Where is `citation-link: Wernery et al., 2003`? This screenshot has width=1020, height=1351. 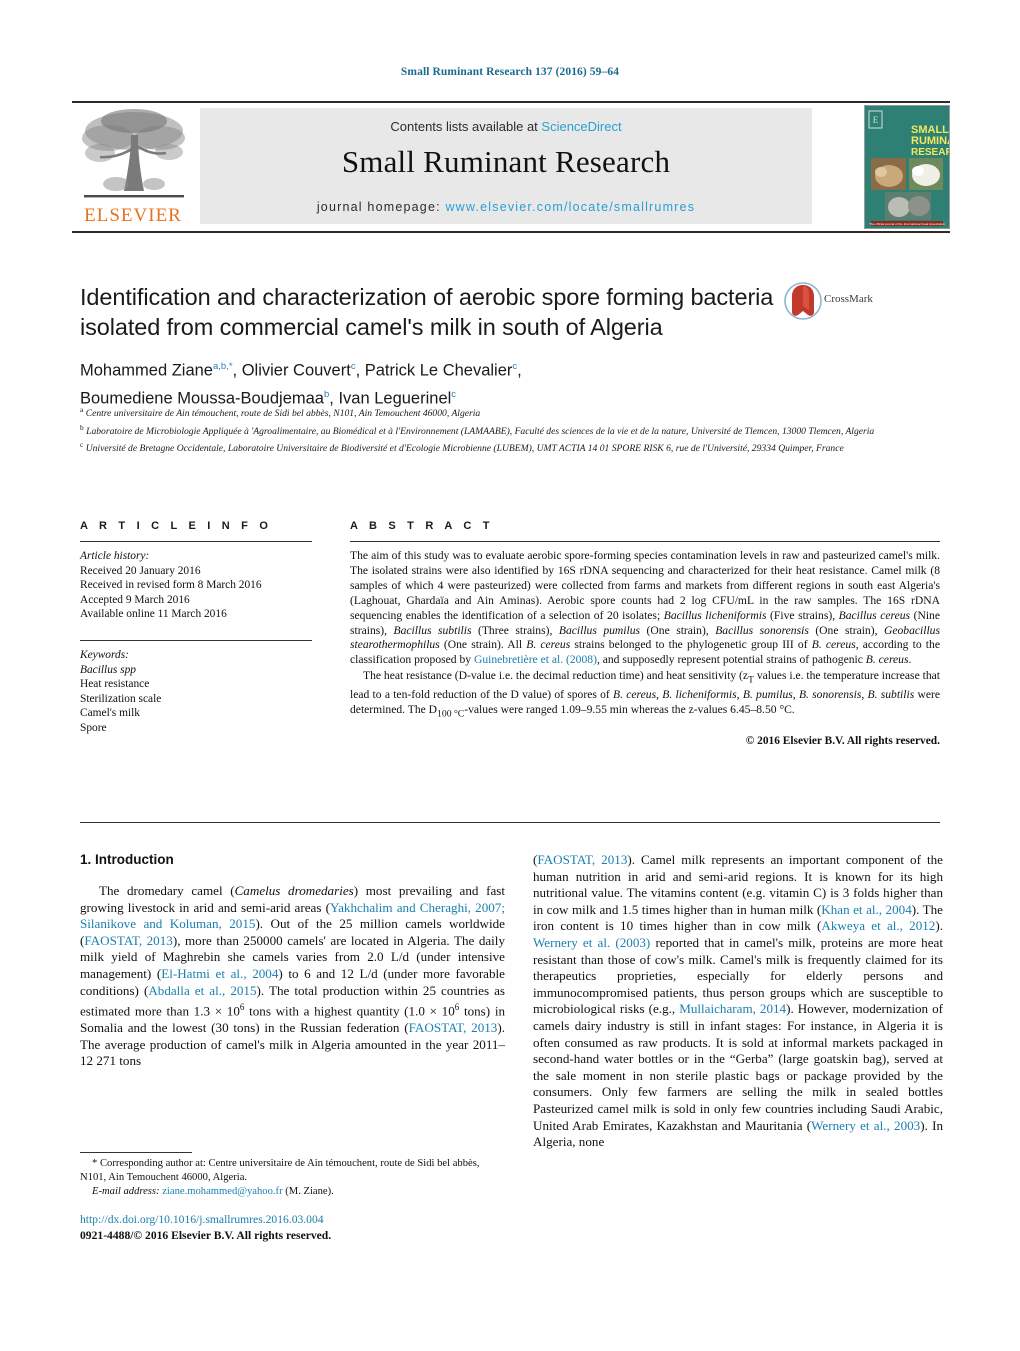
citation-link: Wernery et al., 2003 is located at coordinates (865, 1125).